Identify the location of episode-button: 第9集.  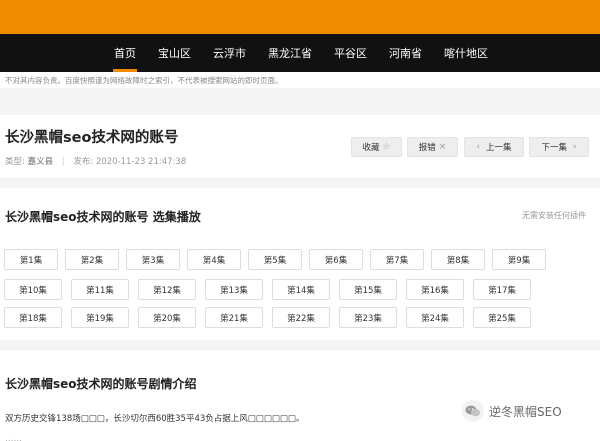
(519, 259).